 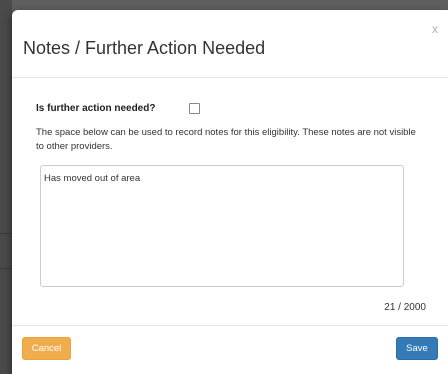 What do you see at coordinates (6, 187) in the screenshot?
I see `background-page` at bounding box center [6, 187].